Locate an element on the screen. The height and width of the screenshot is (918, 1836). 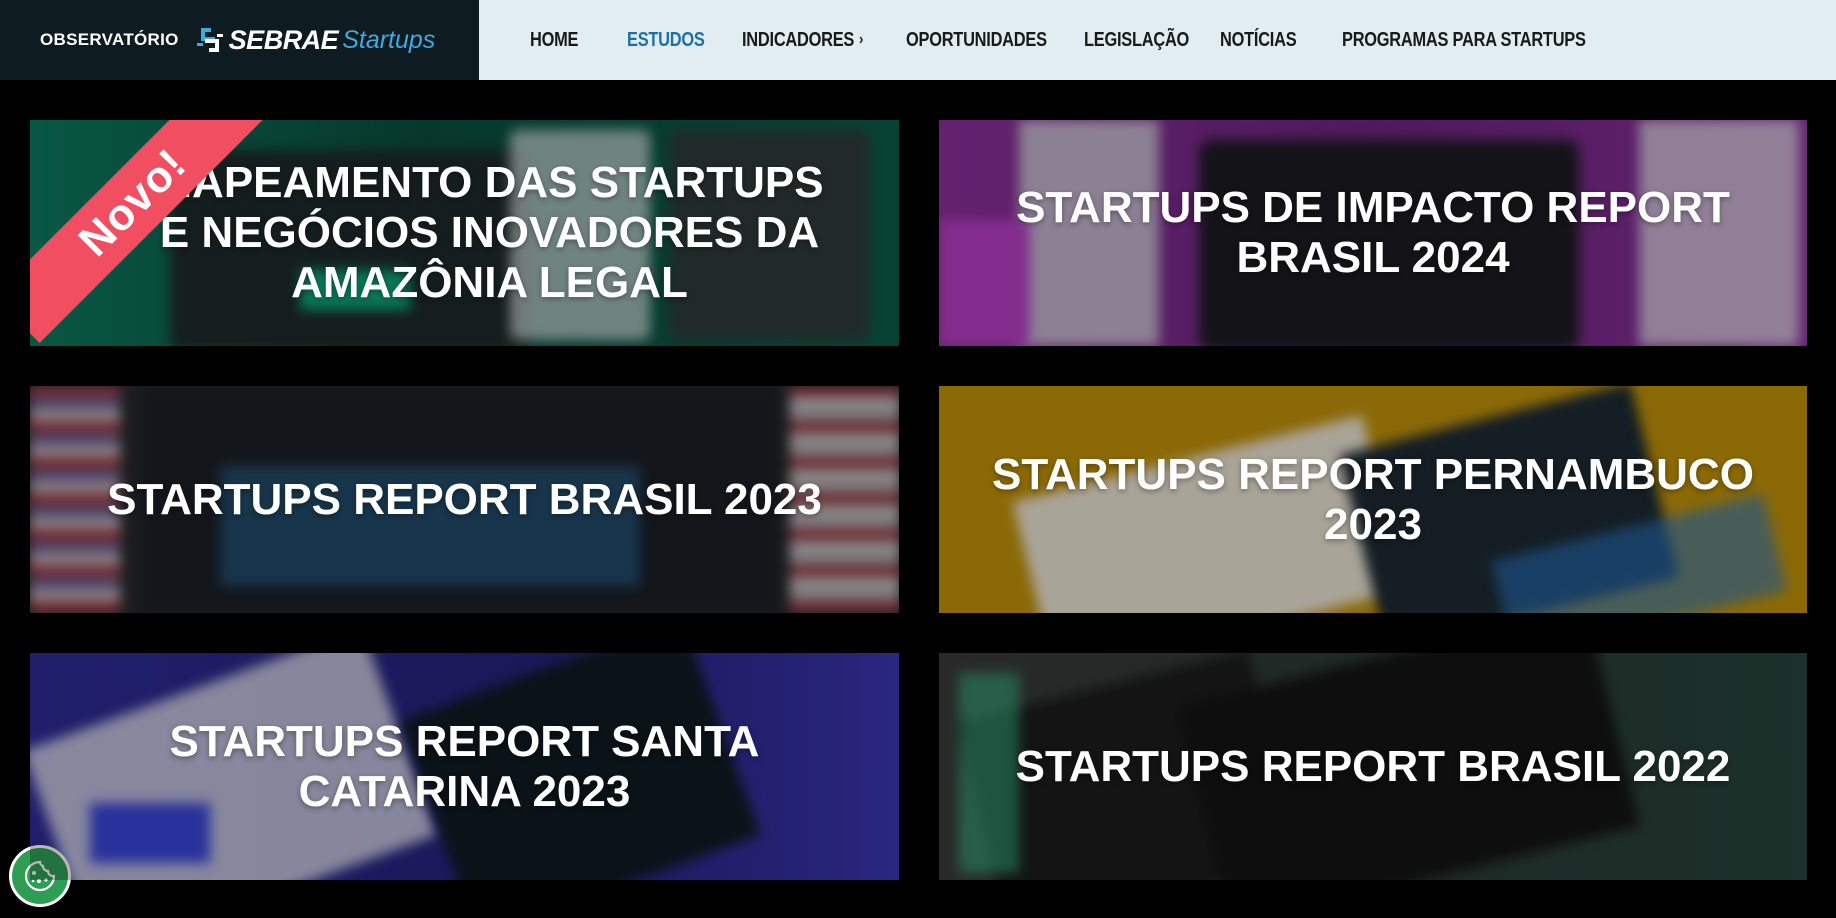
card-title: STARTUPS REPORT BRASIL 2022 is located at coordinates (1373, 766).